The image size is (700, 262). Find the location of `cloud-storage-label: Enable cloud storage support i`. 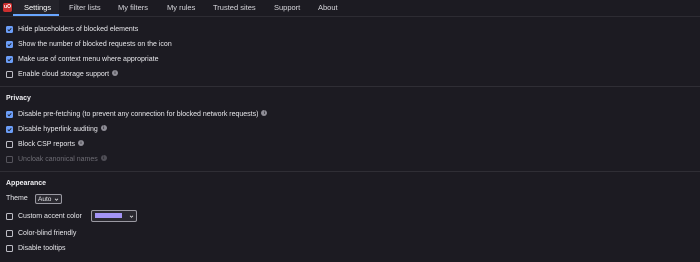

cloud-storage-label: Enable cloud storage support i is located at coordinates (68, 74).